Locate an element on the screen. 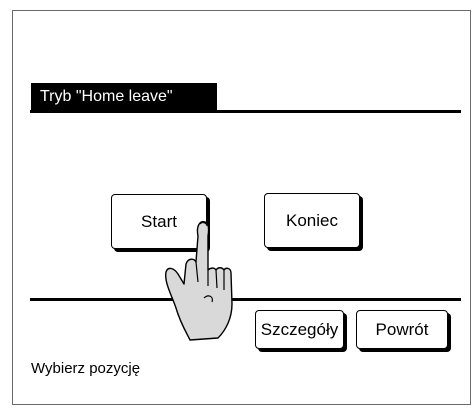  back-button: Powrót is located at coordinates (402, 329).